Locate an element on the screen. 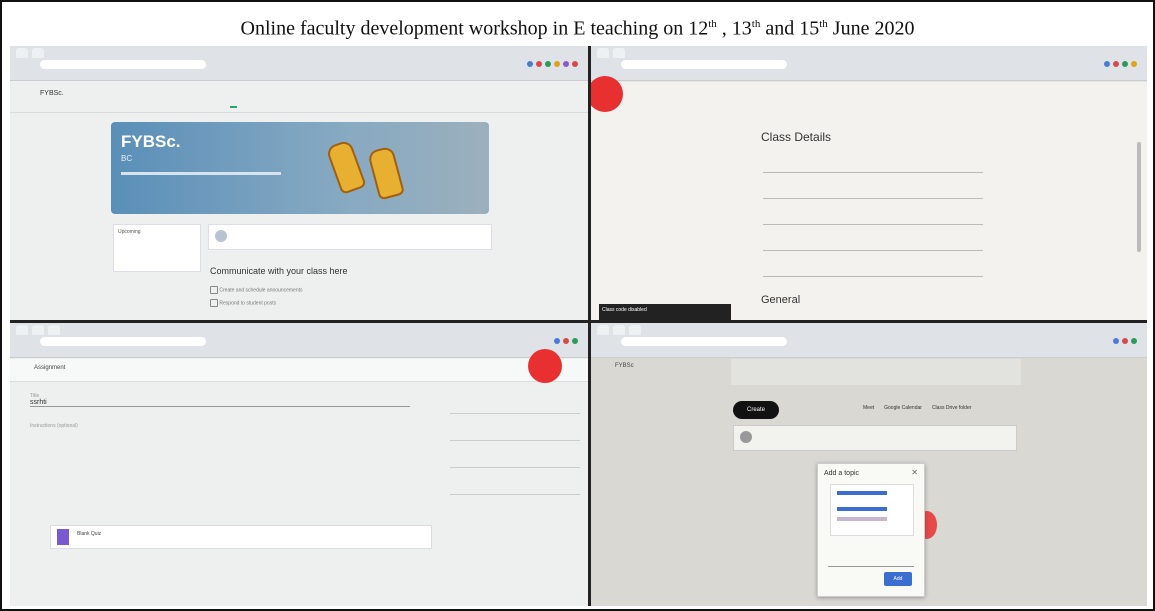  tab-people is located at coordinates (294, 101).